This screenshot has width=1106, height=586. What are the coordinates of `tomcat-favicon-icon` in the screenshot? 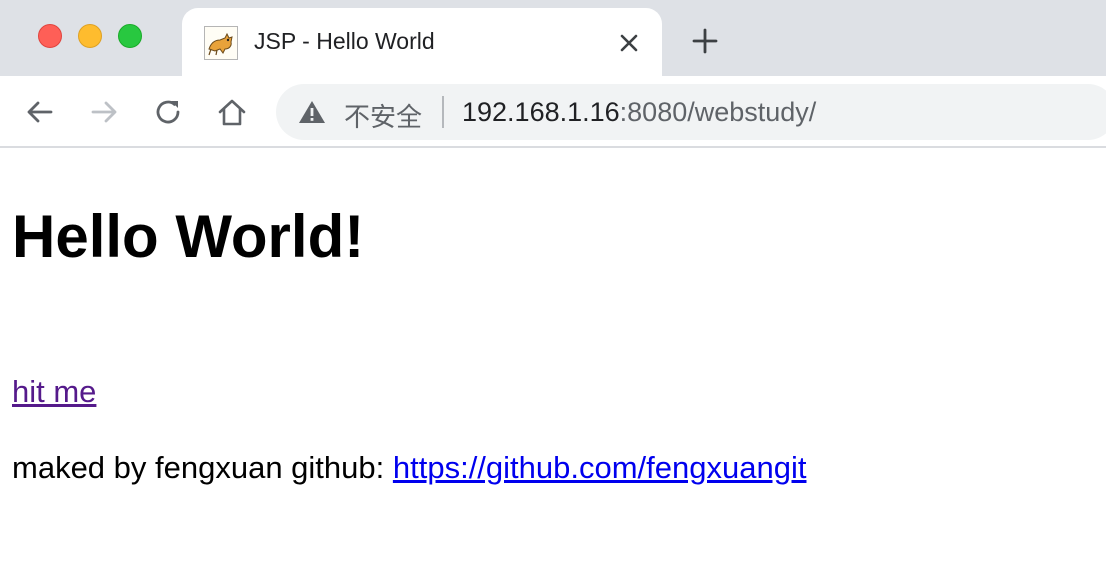 It's located at (221, 43).